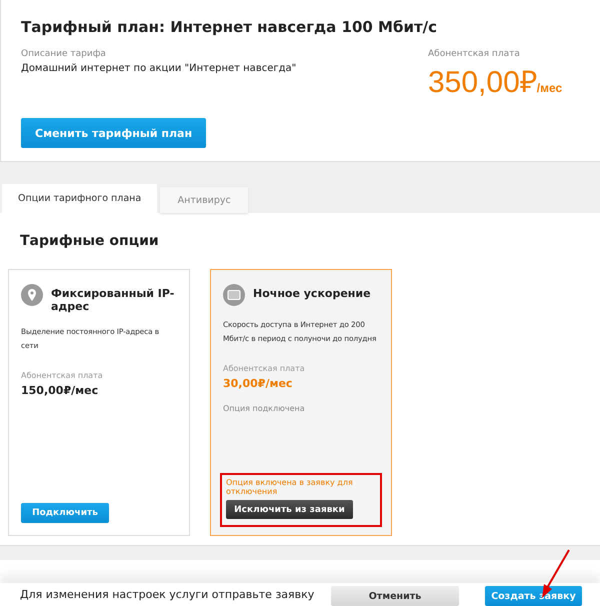 The height and width of the screenshot is (606, 600). What do you see at coordinates (482, 83) in the screenshot?
I see `plan-price: 350,00₽` at bounding box center [482, 83].